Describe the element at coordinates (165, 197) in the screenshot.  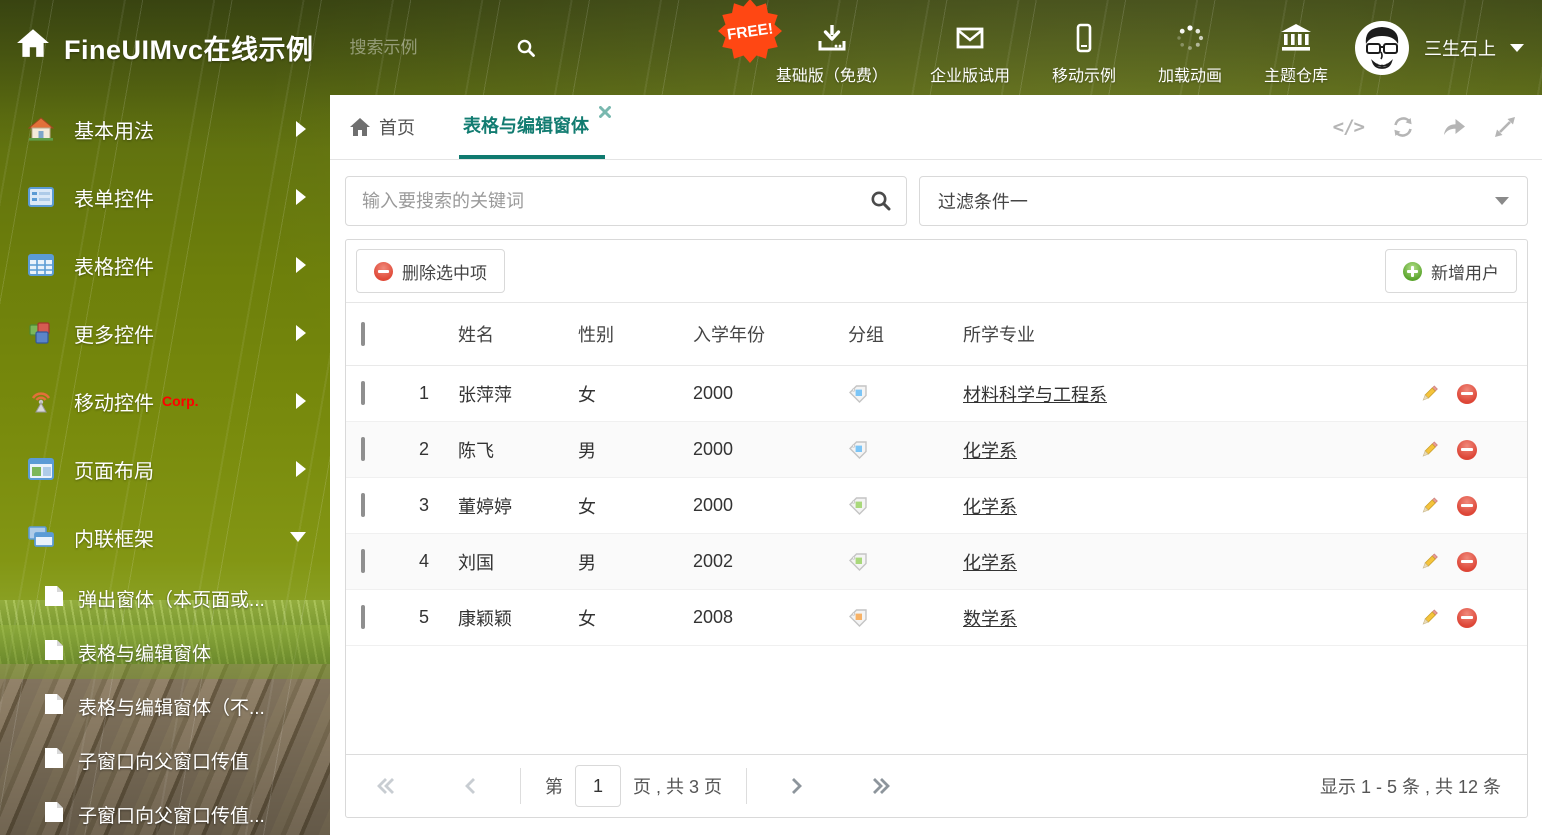
I see `sidebar-item-form-controls: 表单控件` at that location.